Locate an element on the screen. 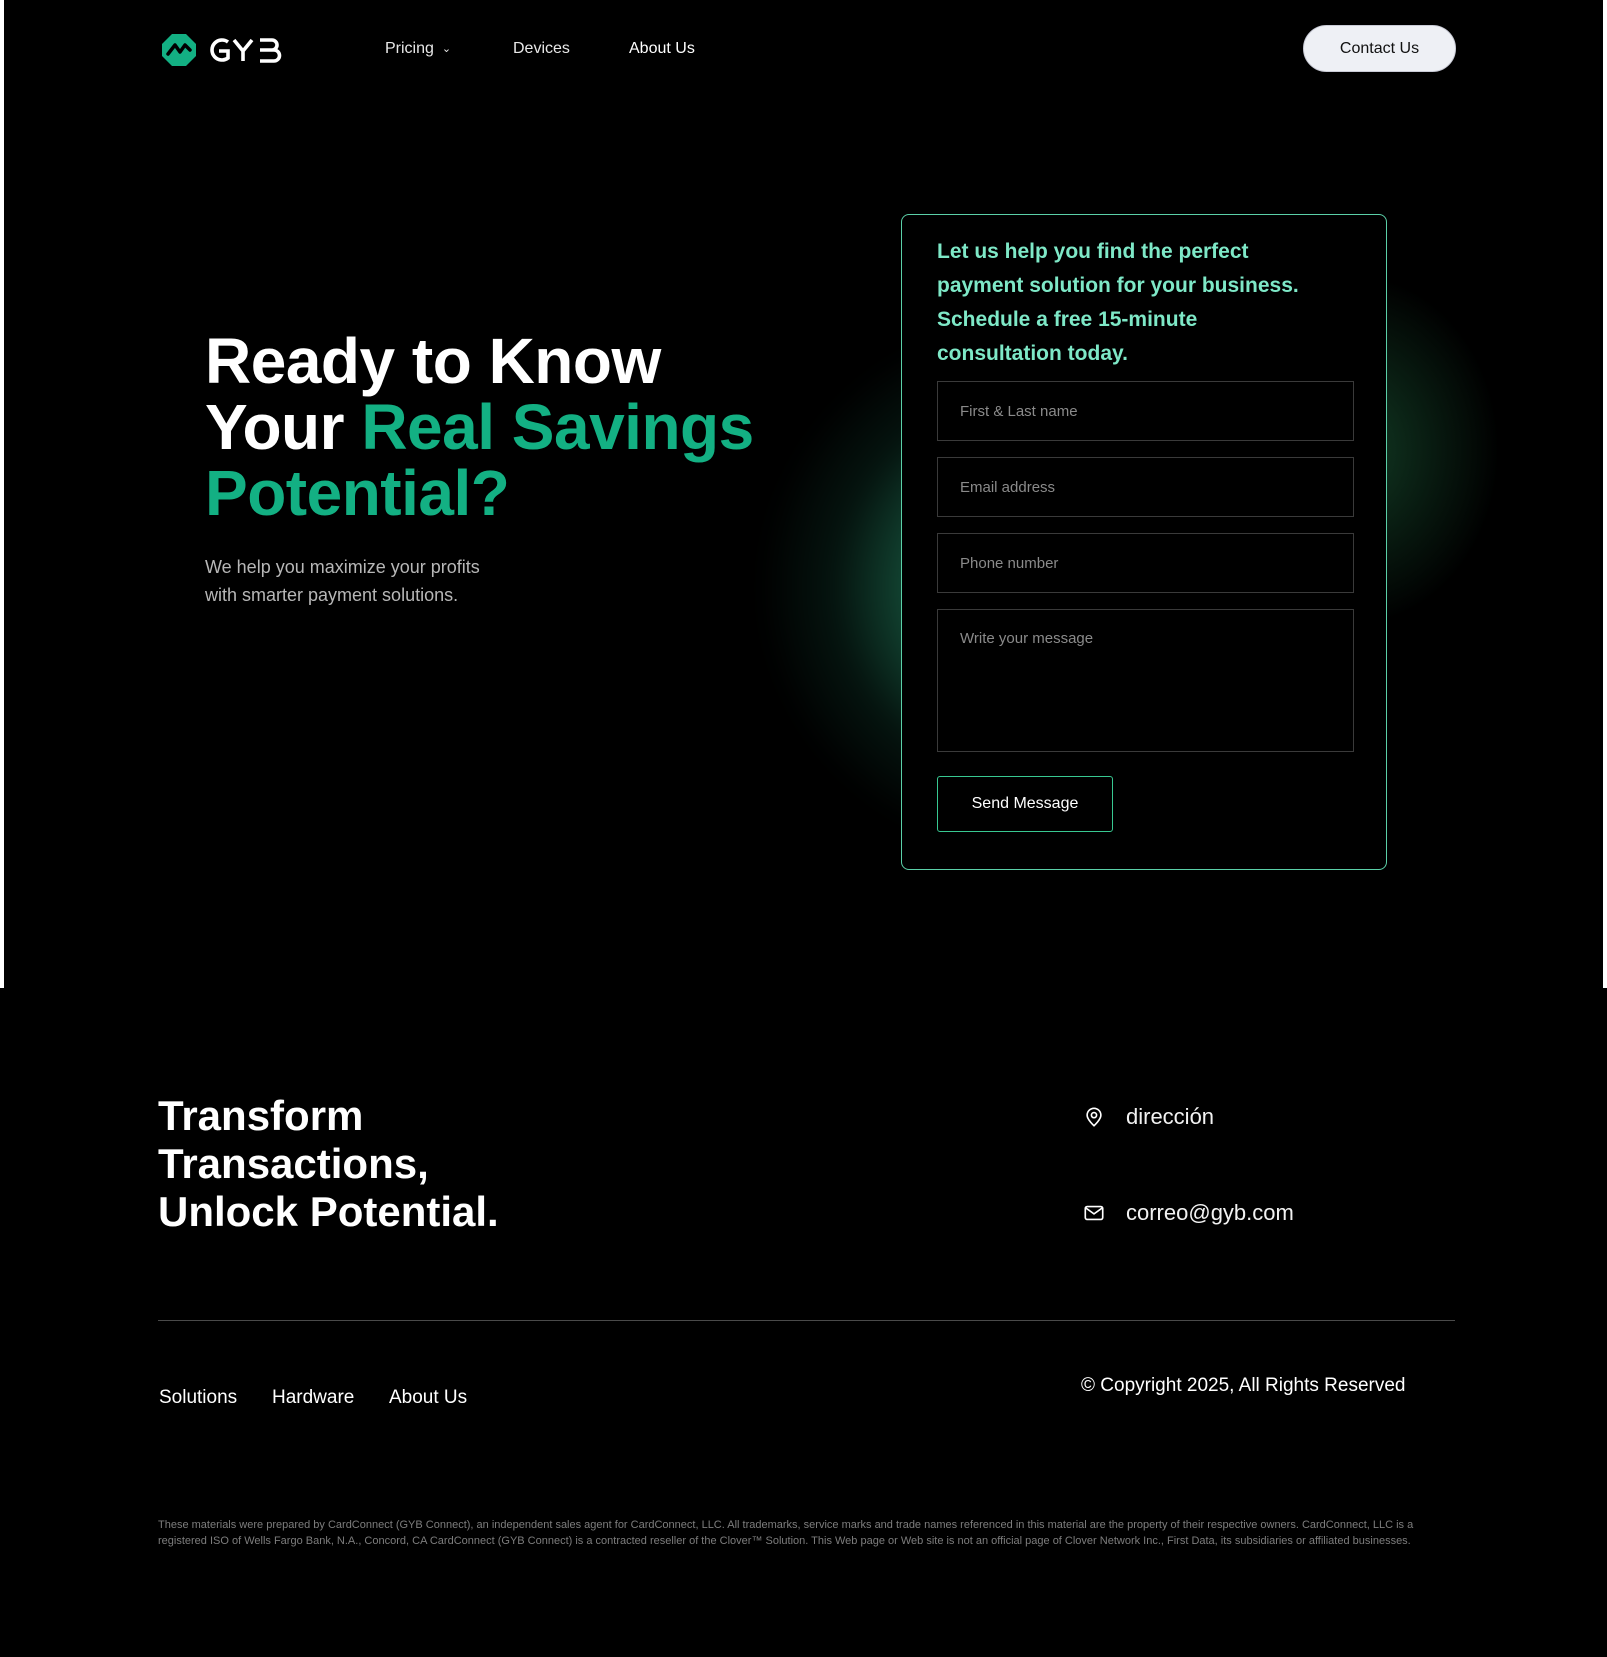 The height and width of the screenshot is (1657, 1607). mail-icon is located at coordinates (1094, 1213).